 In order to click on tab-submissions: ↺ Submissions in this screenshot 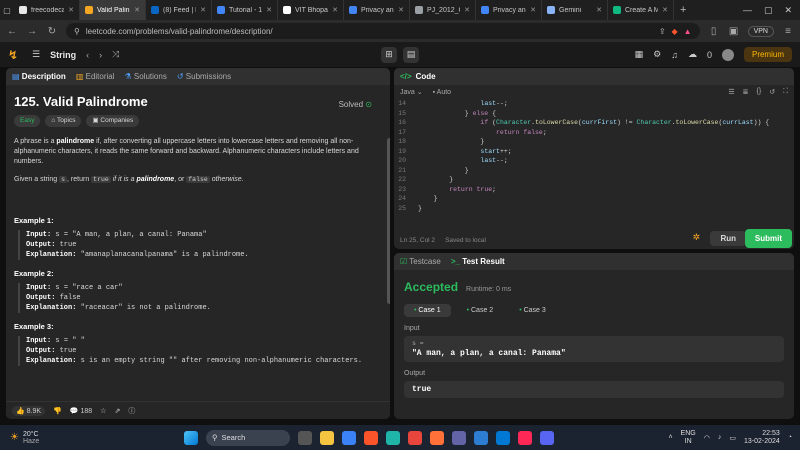, I will do `click(204, 76)`.